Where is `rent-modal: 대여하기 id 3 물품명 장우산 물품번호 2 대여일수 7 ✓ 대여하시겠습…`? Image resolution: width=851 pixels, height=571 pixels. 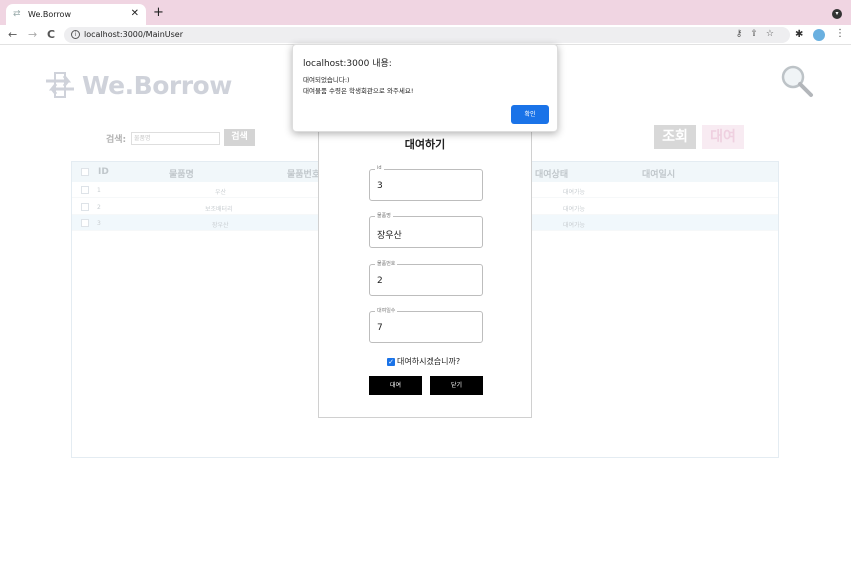 rent-modal: 대여하기 id 3 물품명 장우산 물품번호 2 대여일수 7 ✓ 대여하시겠습… is located at coordinates (425, 272).